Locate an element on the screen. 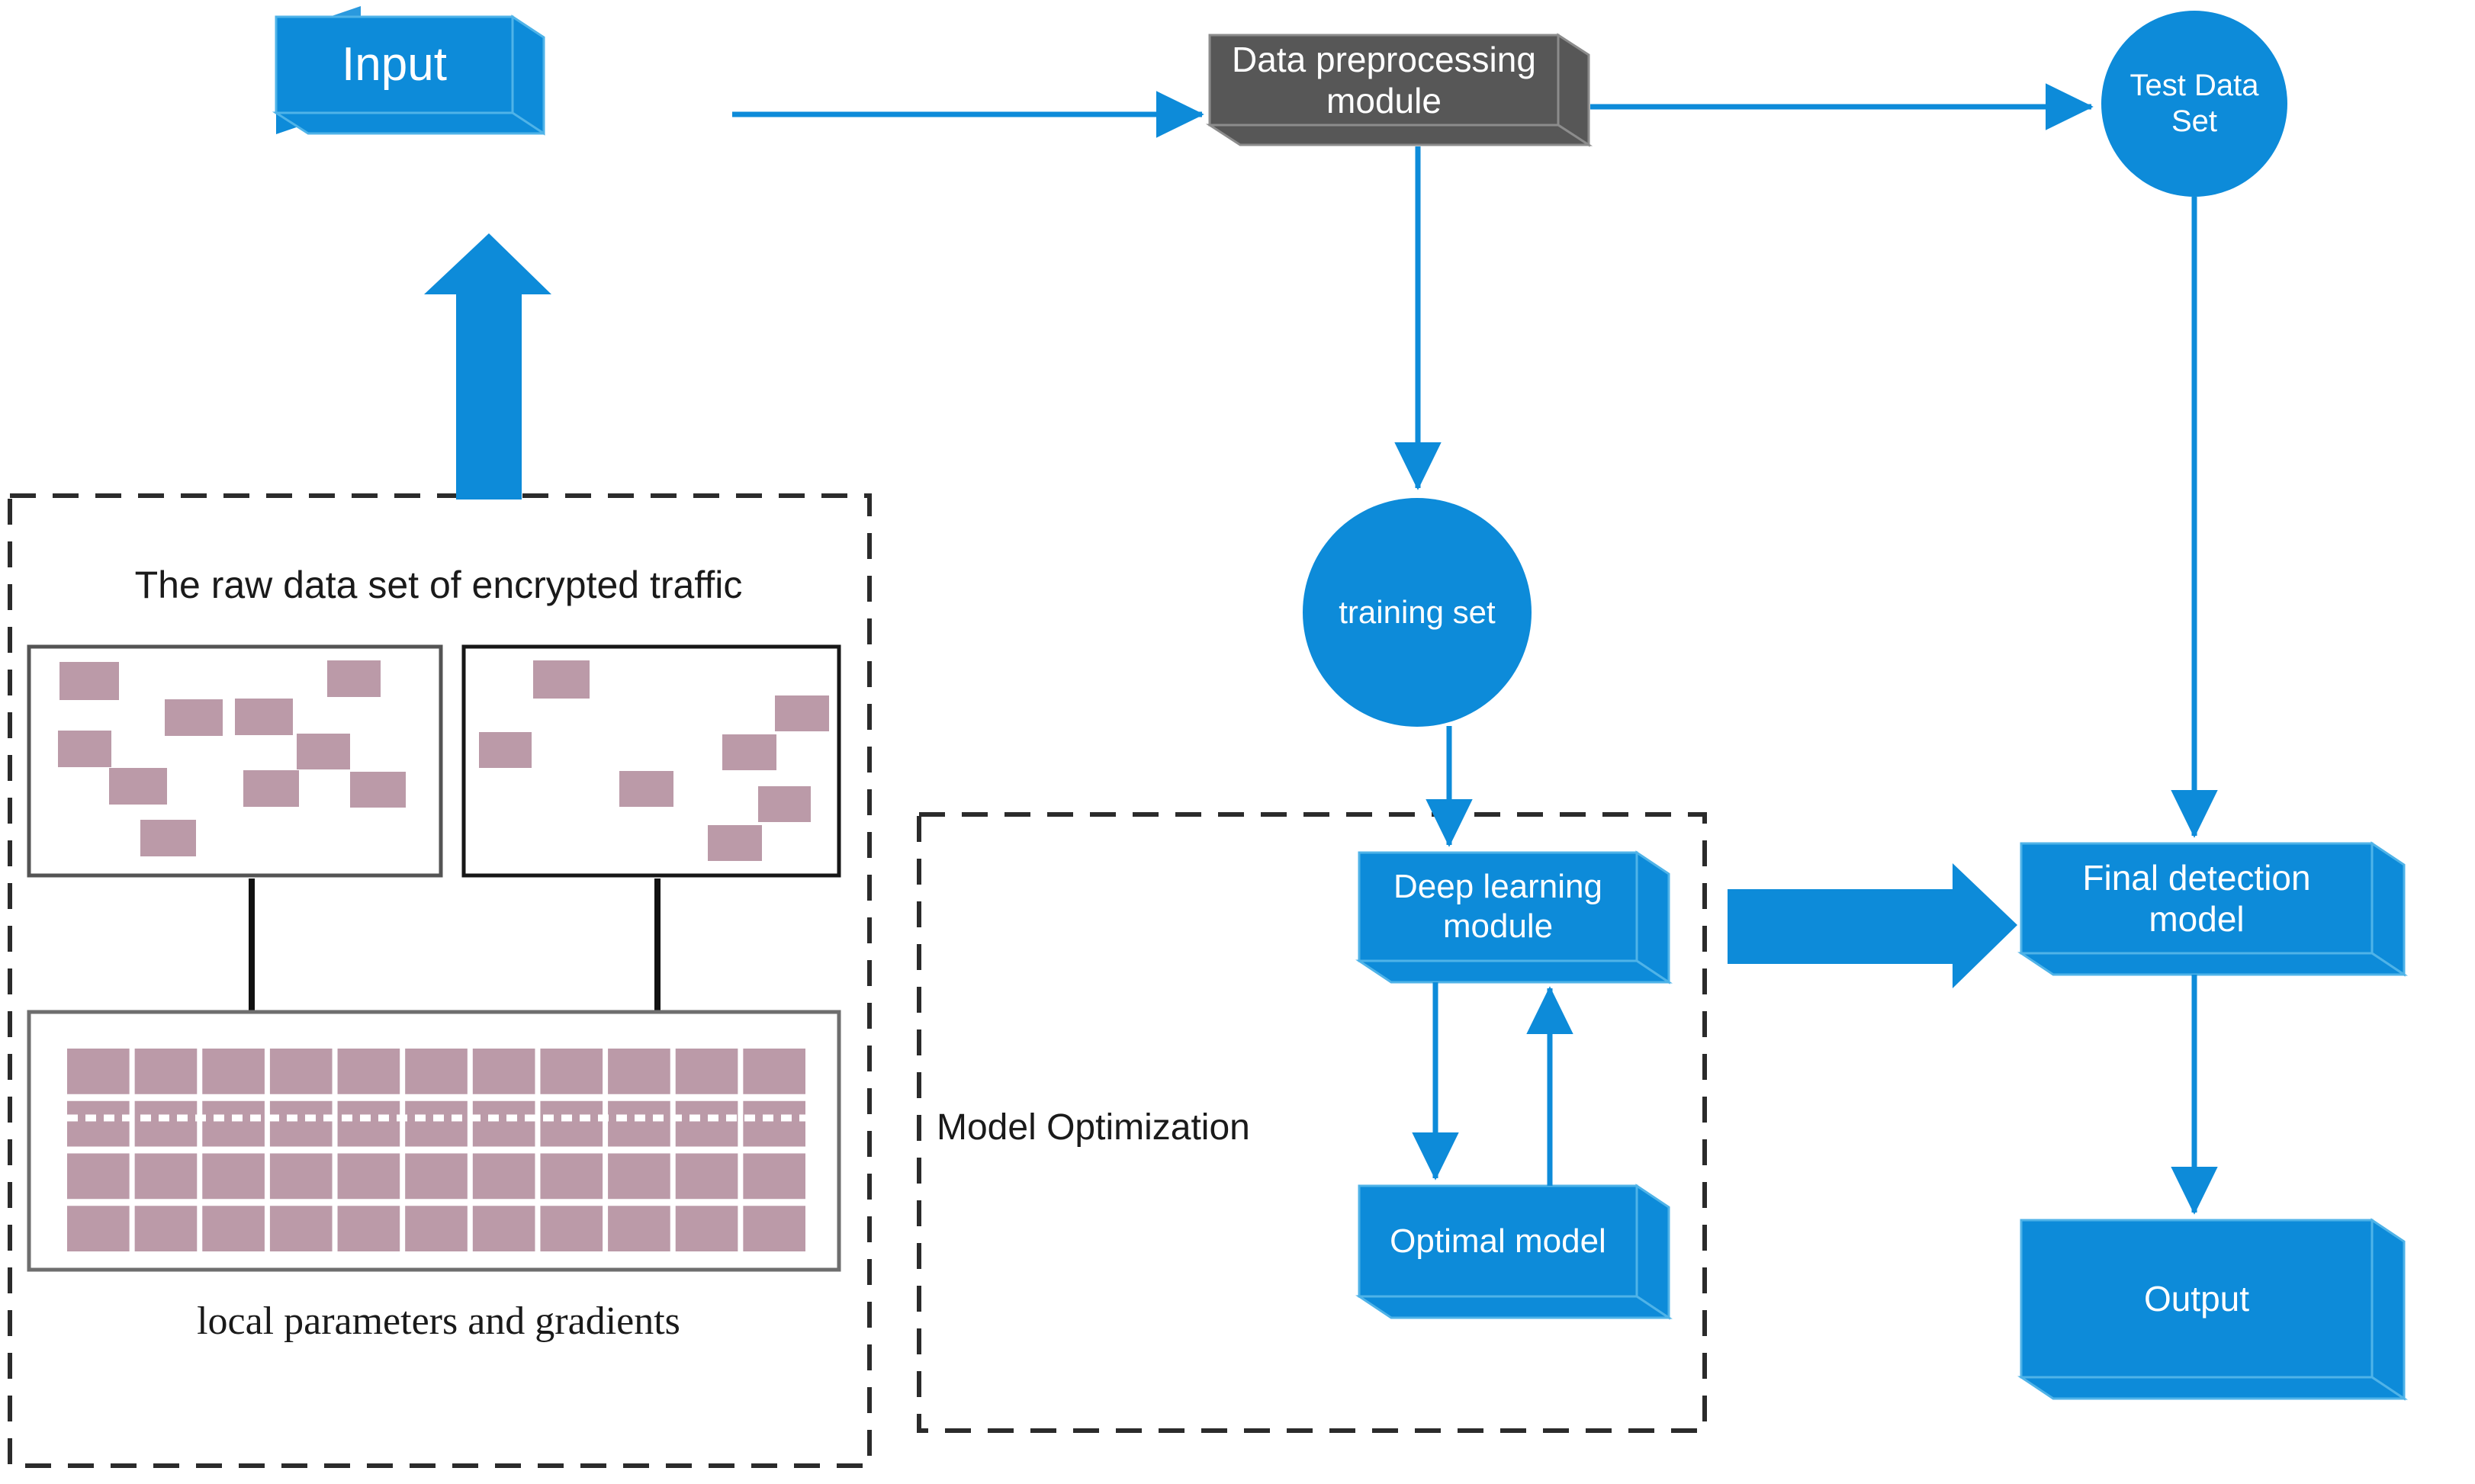  block-arrow-up-to-input is located at coordinates (487, 366).